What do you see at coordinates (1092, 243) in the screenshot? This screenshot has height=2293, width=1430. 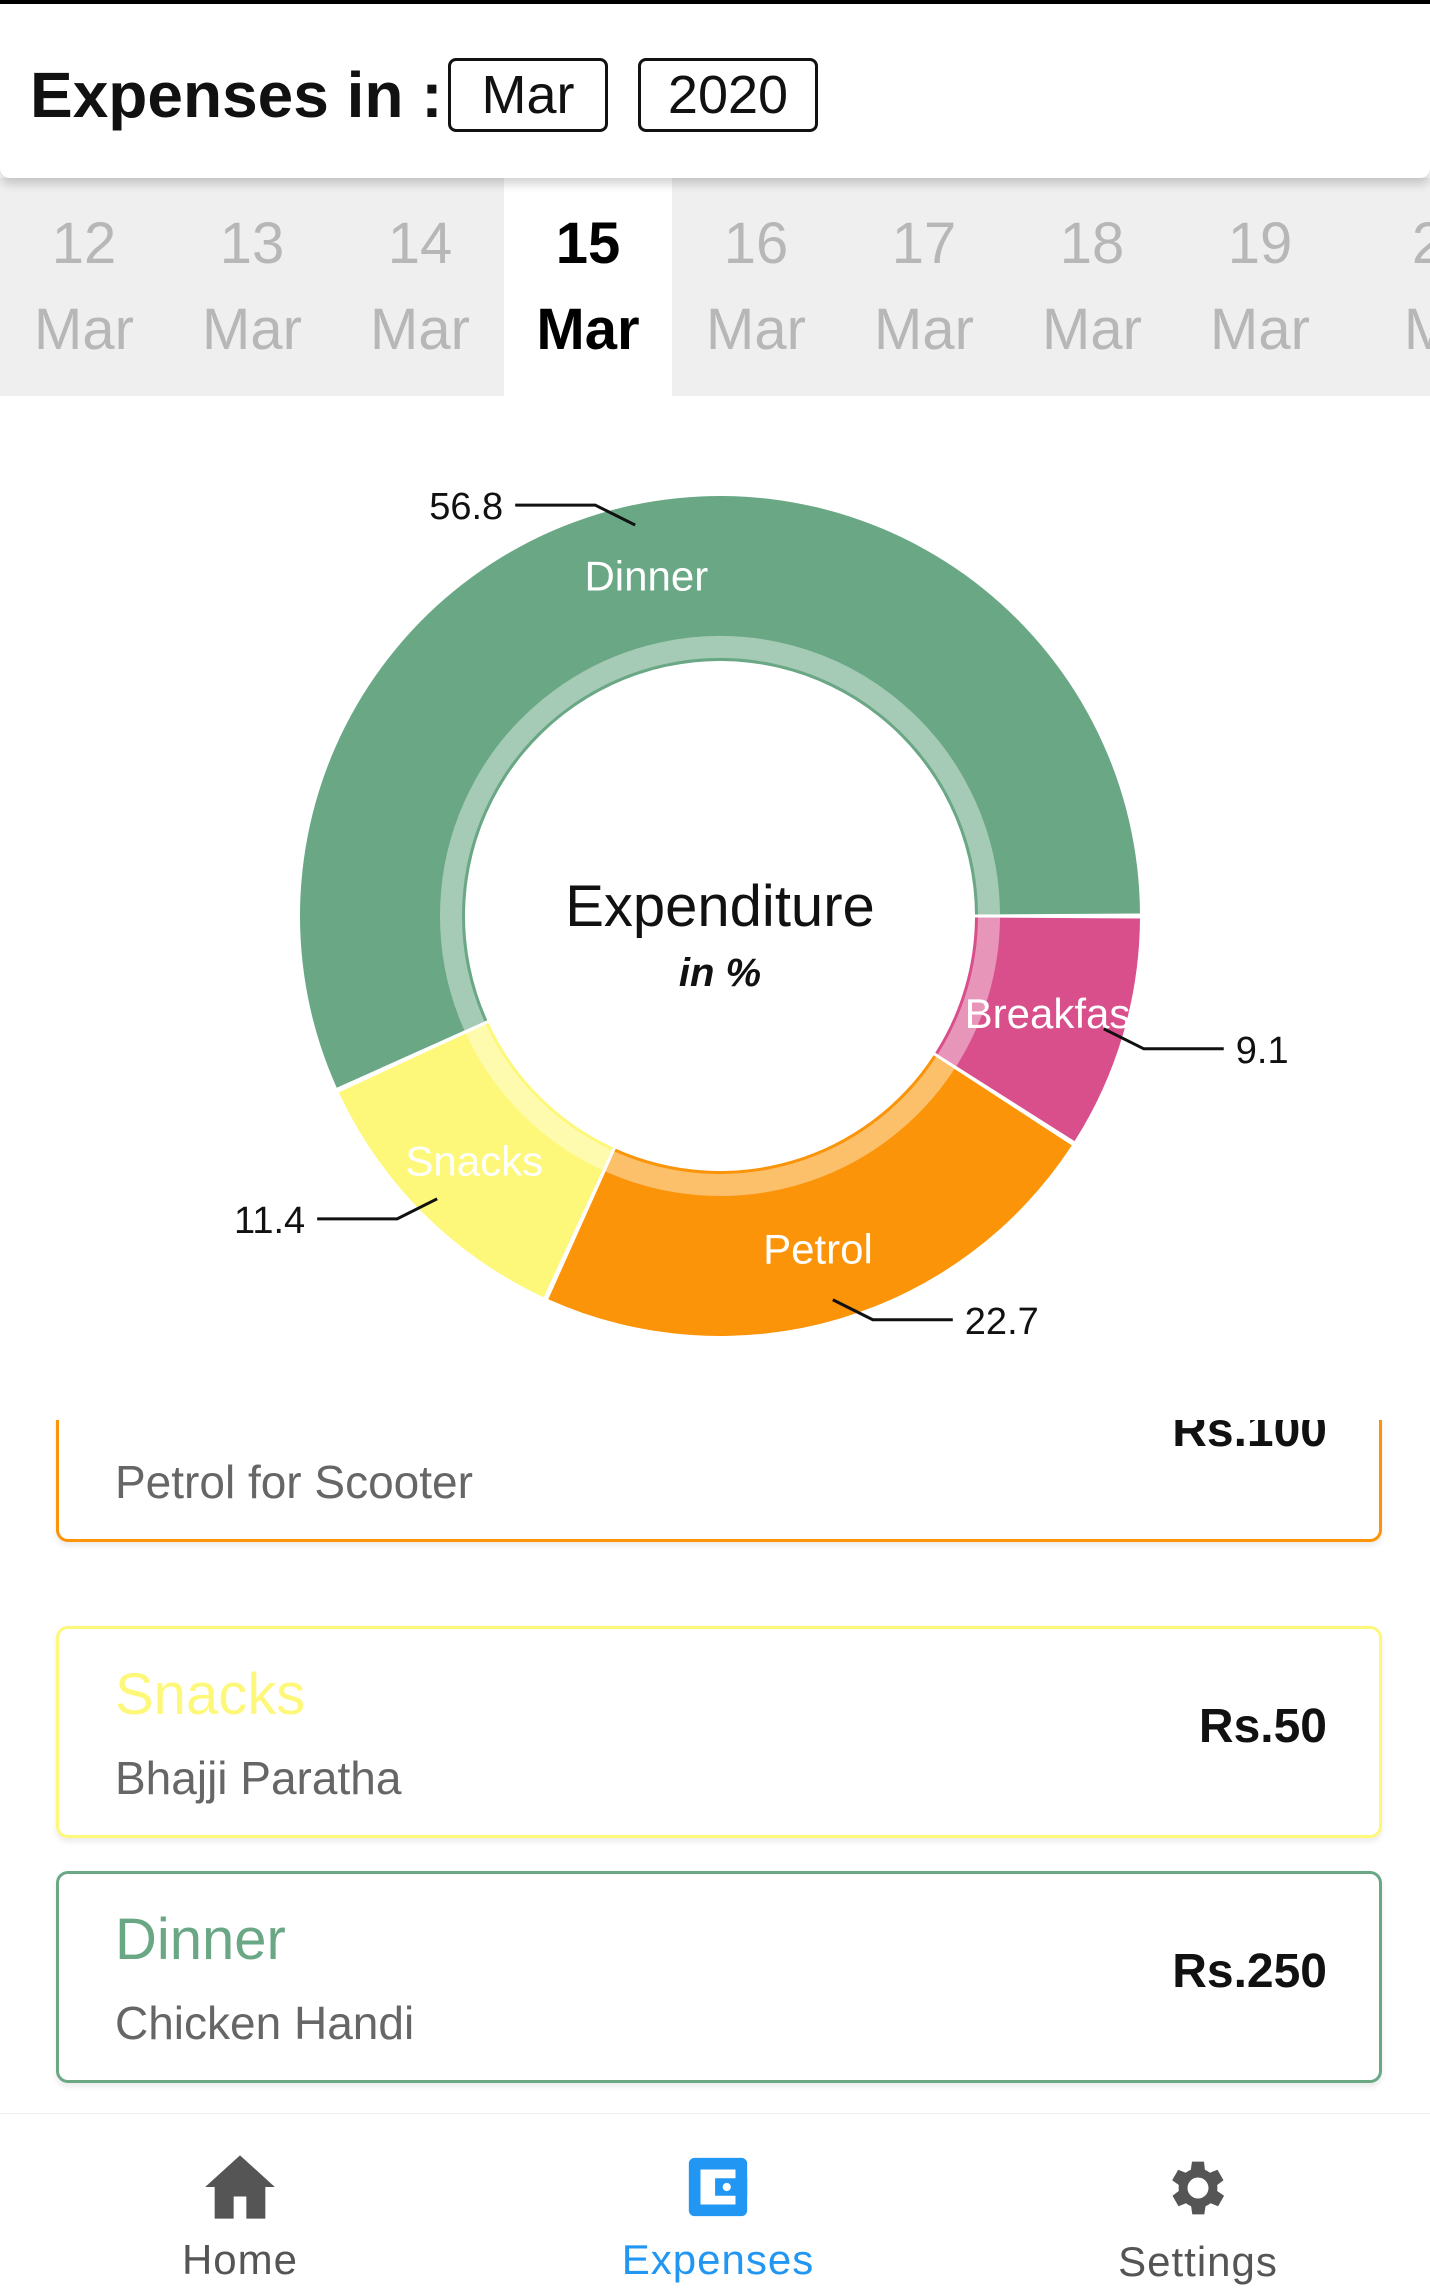 I see `date-day: 18` at bounding box center [1092, 243].